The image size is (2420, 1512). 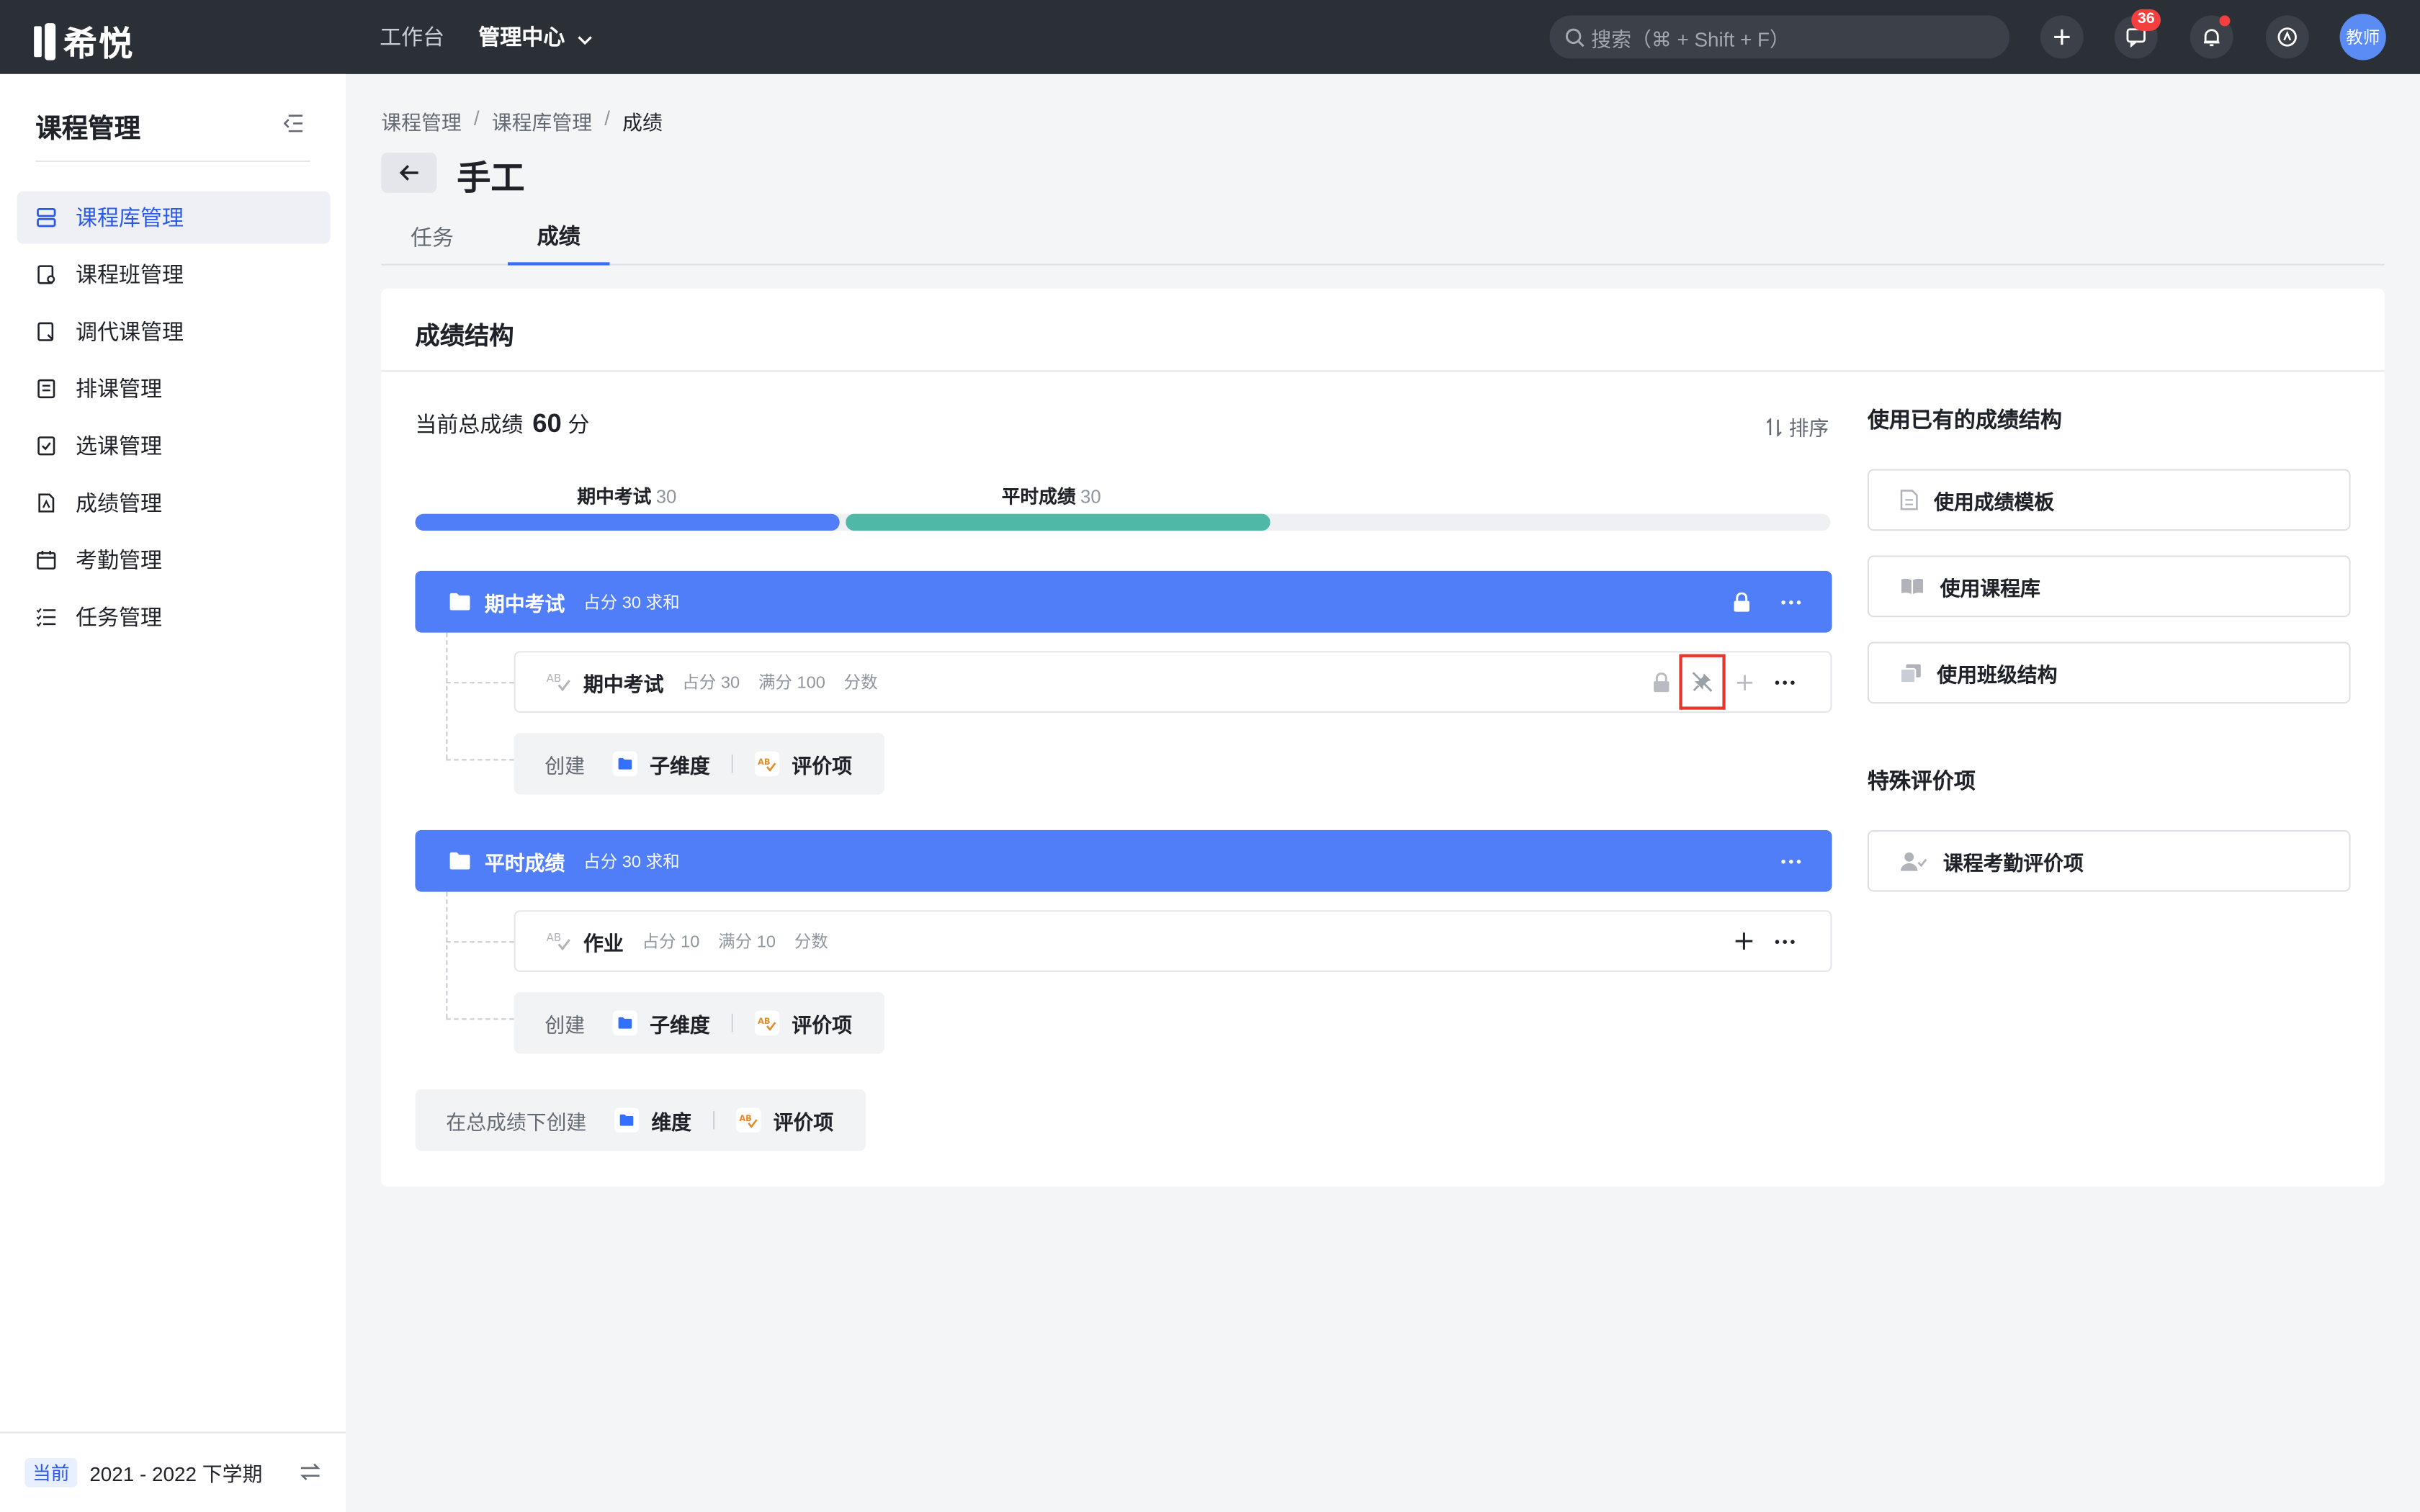 I want to click on class-icon, so click(x=46, y=274).